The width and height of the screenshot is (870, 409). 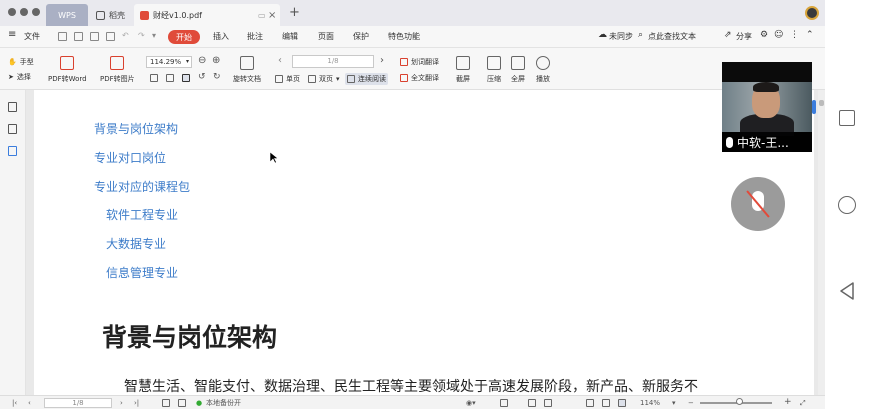 I want to click on exit-fullscreen-icon, so click(x=182, y=403).